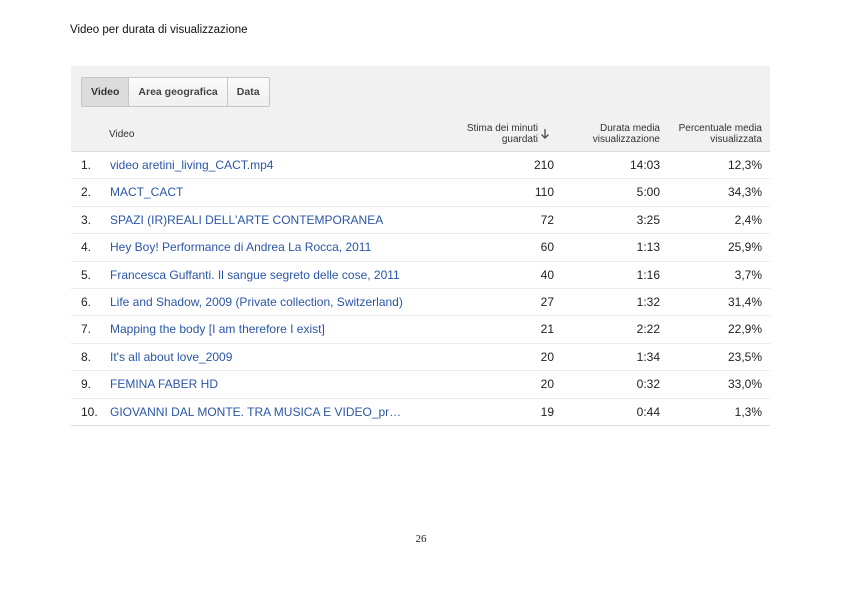  Describe the element at coordinates (519, 139) in the screenshot. I see `column-header-minutes-line2: guardati` at that location.